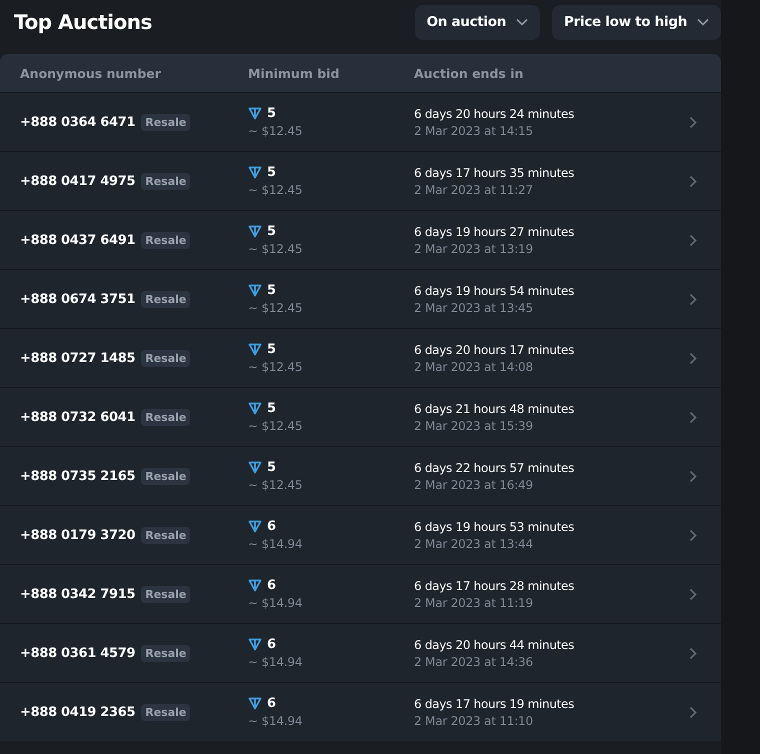  Describe the element at coordinates (78, 181) in the screenshot. I see `phone-number: +888 0417 4975` at that location.